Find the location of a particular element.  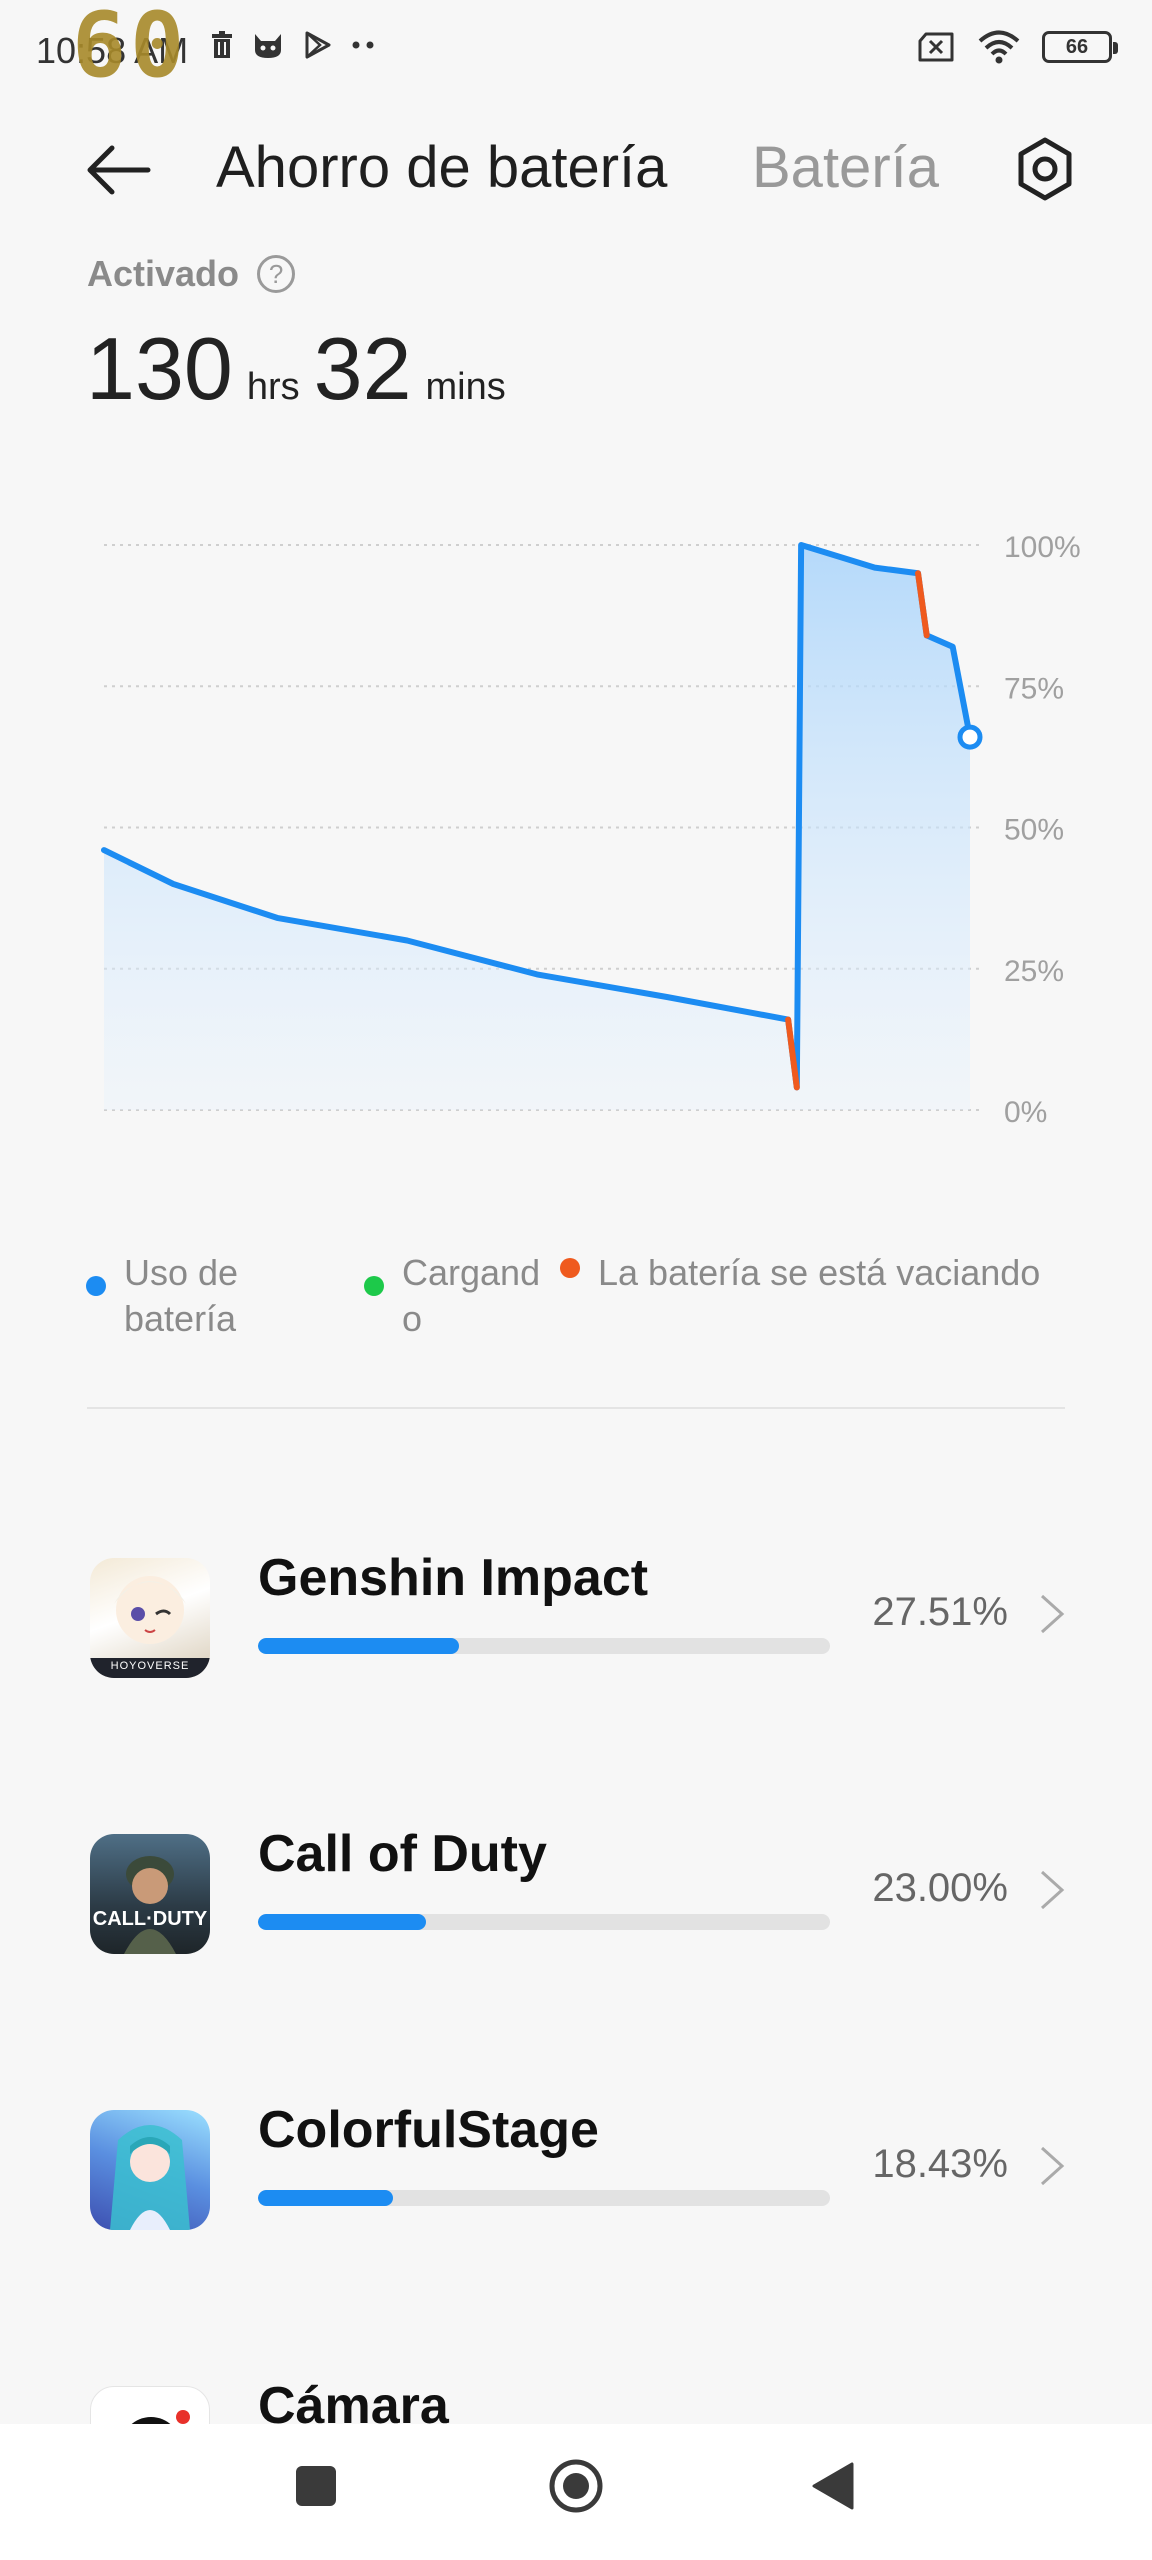

legend-charging-dot is located at coordinates (374, 1286).